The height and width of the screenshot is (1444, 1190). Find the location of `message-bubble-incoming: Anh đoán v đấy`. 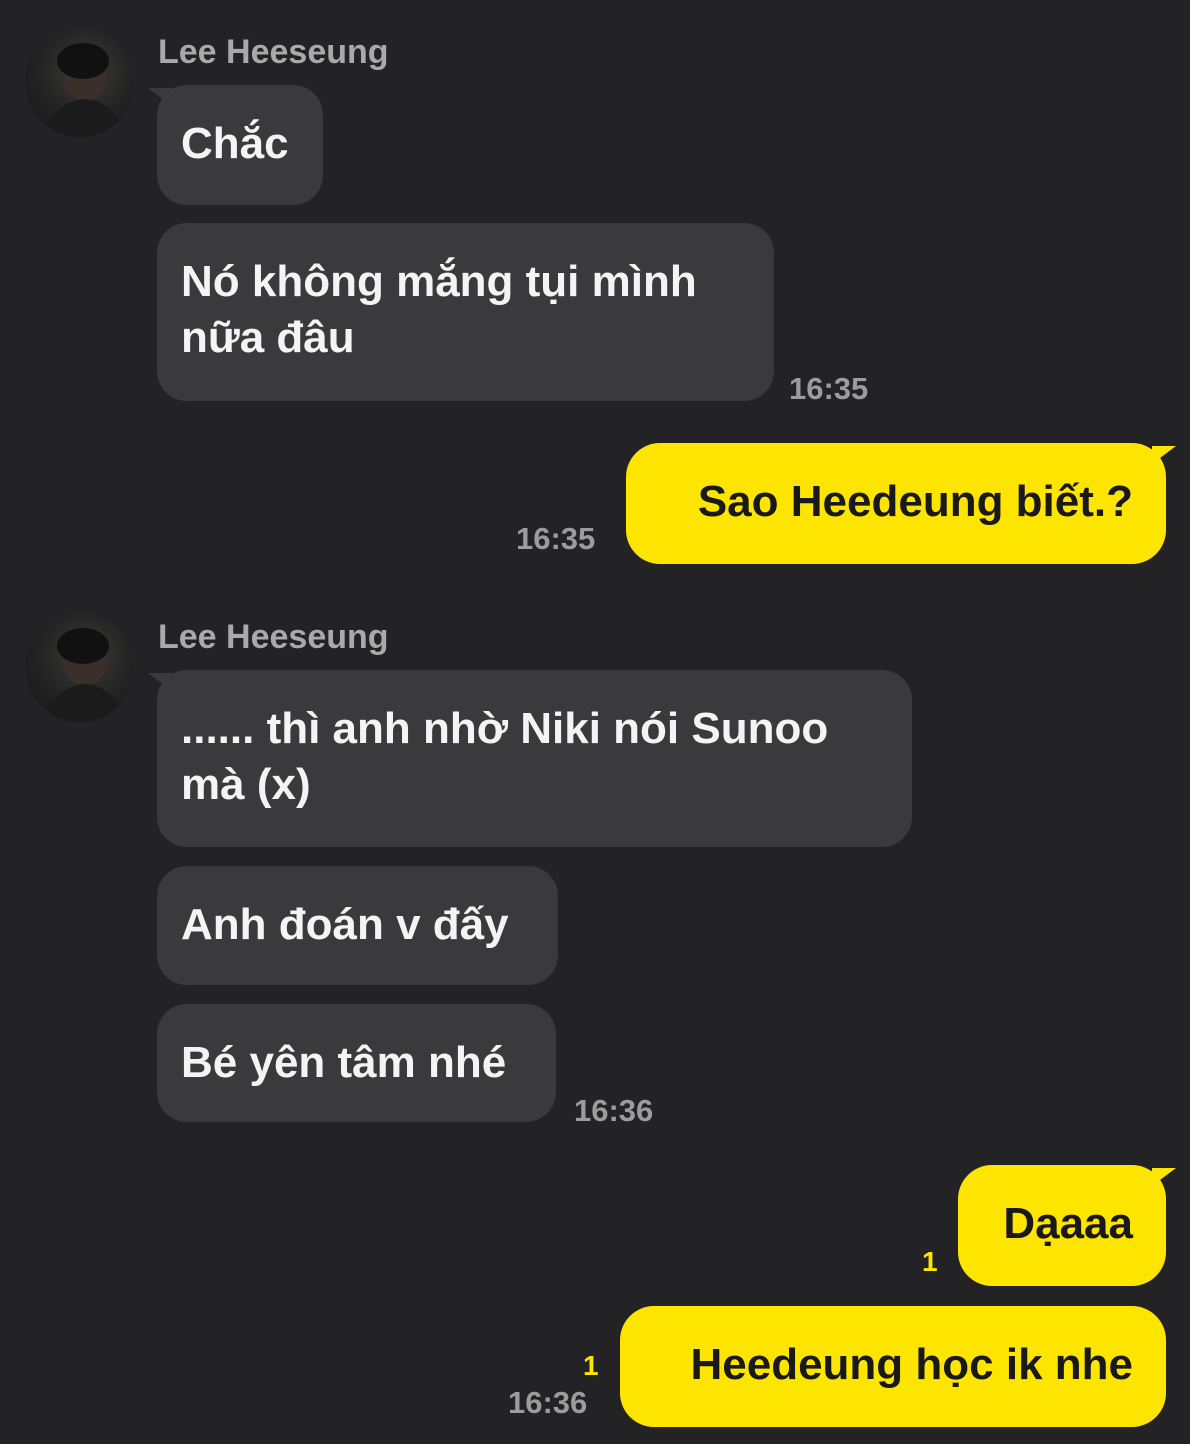

message-bubble-incoming: Anh đoán v đấy is located at coordinates (357, 925).